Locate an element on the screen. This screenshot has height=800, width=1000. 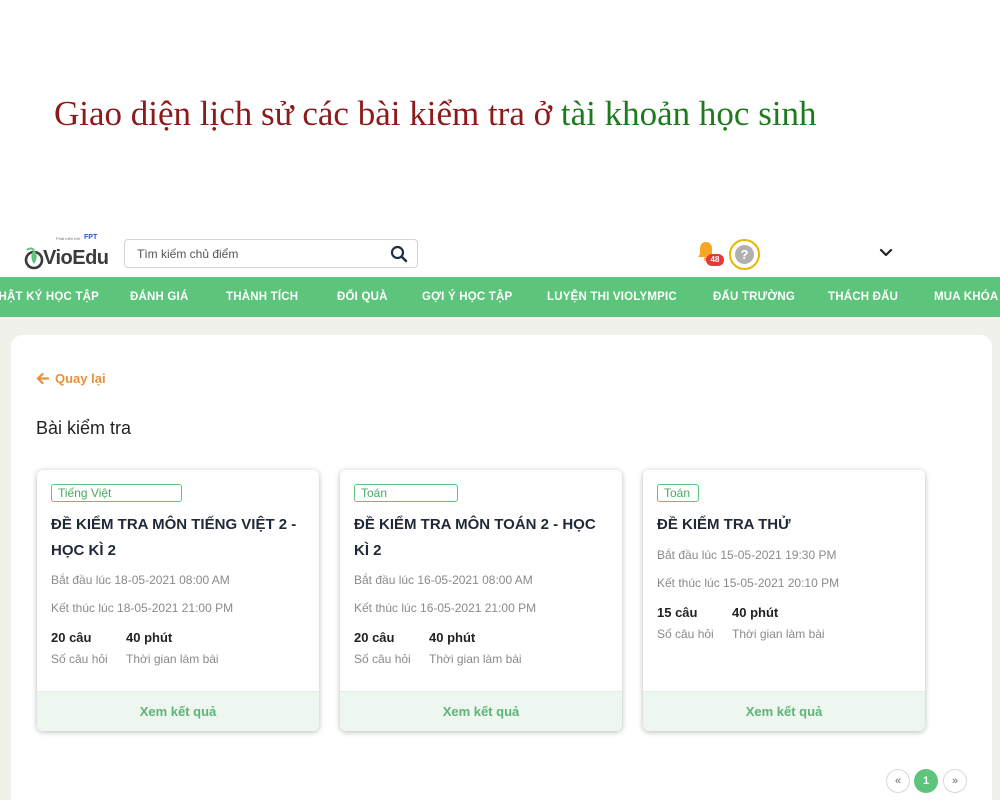
end-time: Kết thúc lúc 15-05-2021 20:10 PM is located at coordinates (748, 583).